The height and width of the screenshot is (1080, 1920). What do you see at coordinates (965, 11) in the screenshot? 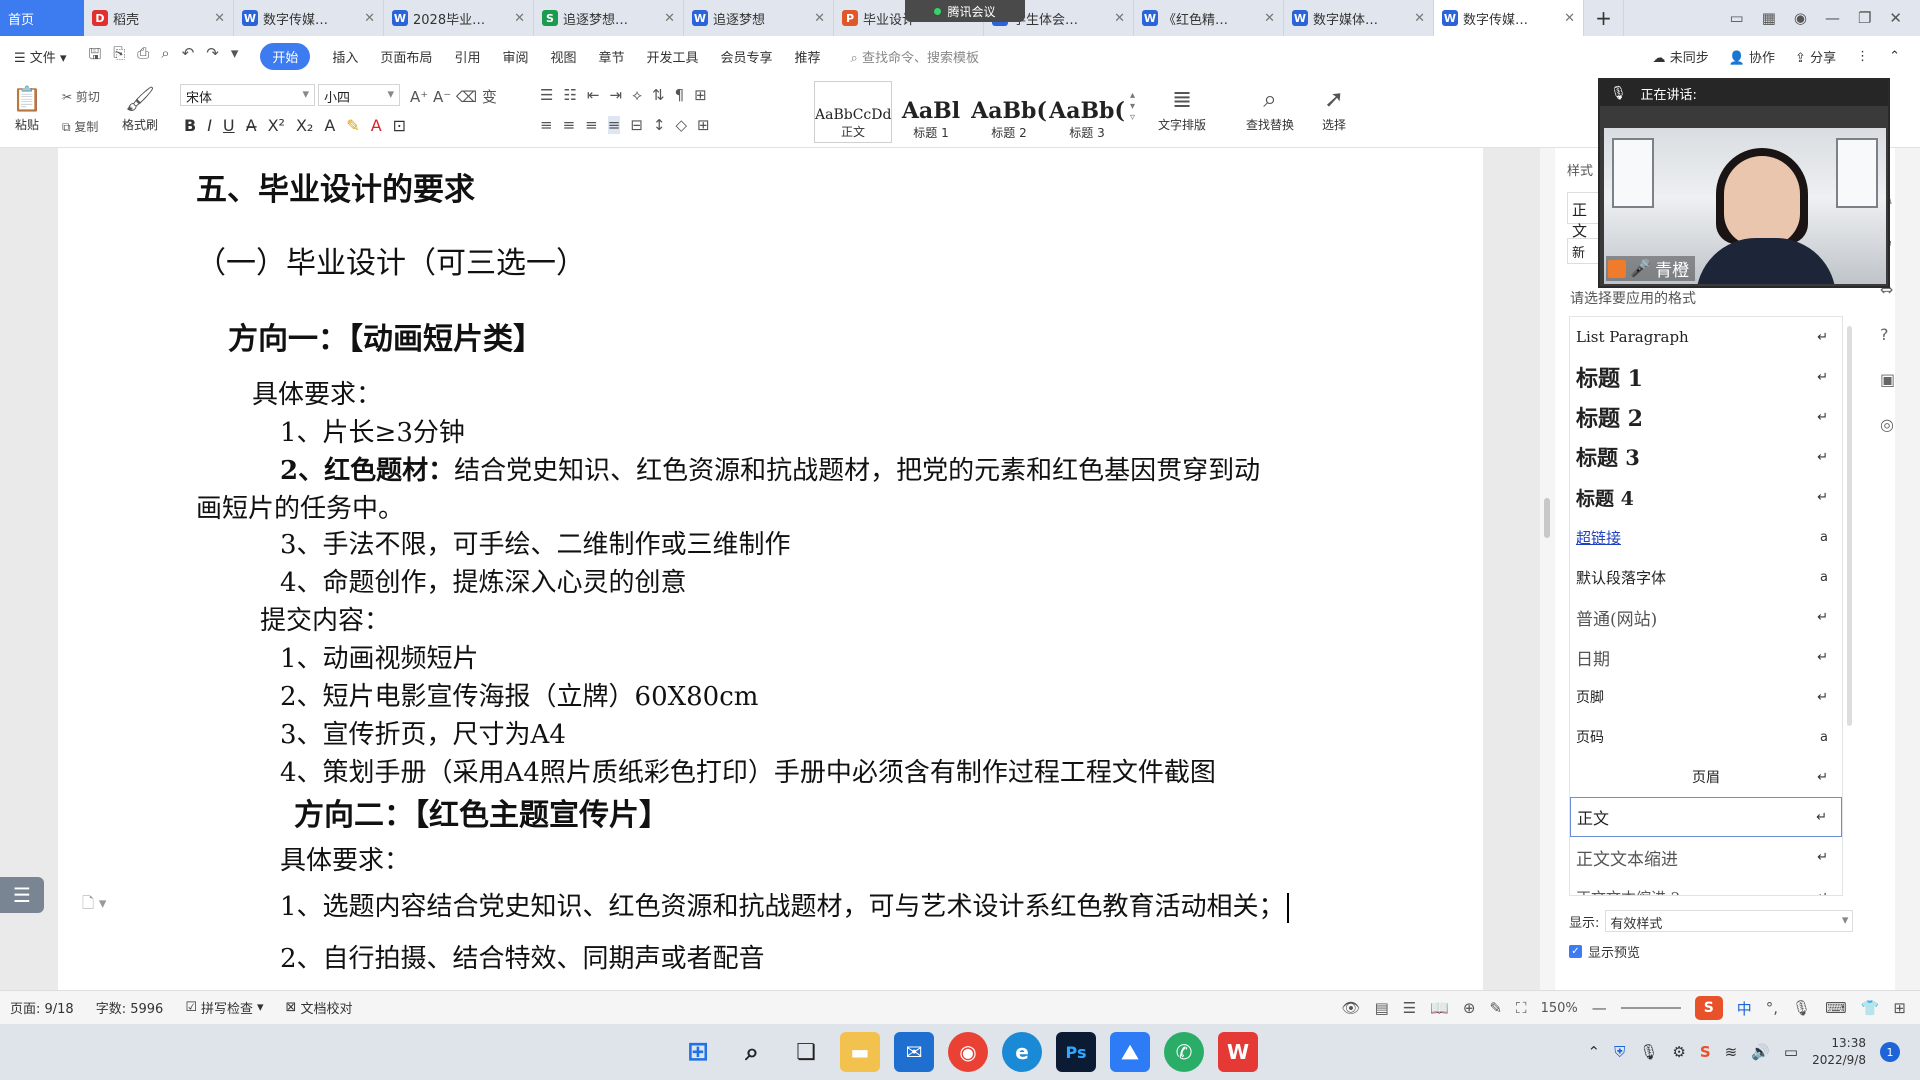
I see `meeting-indicator: 腾讯会议` at bounding box center [965, 11].